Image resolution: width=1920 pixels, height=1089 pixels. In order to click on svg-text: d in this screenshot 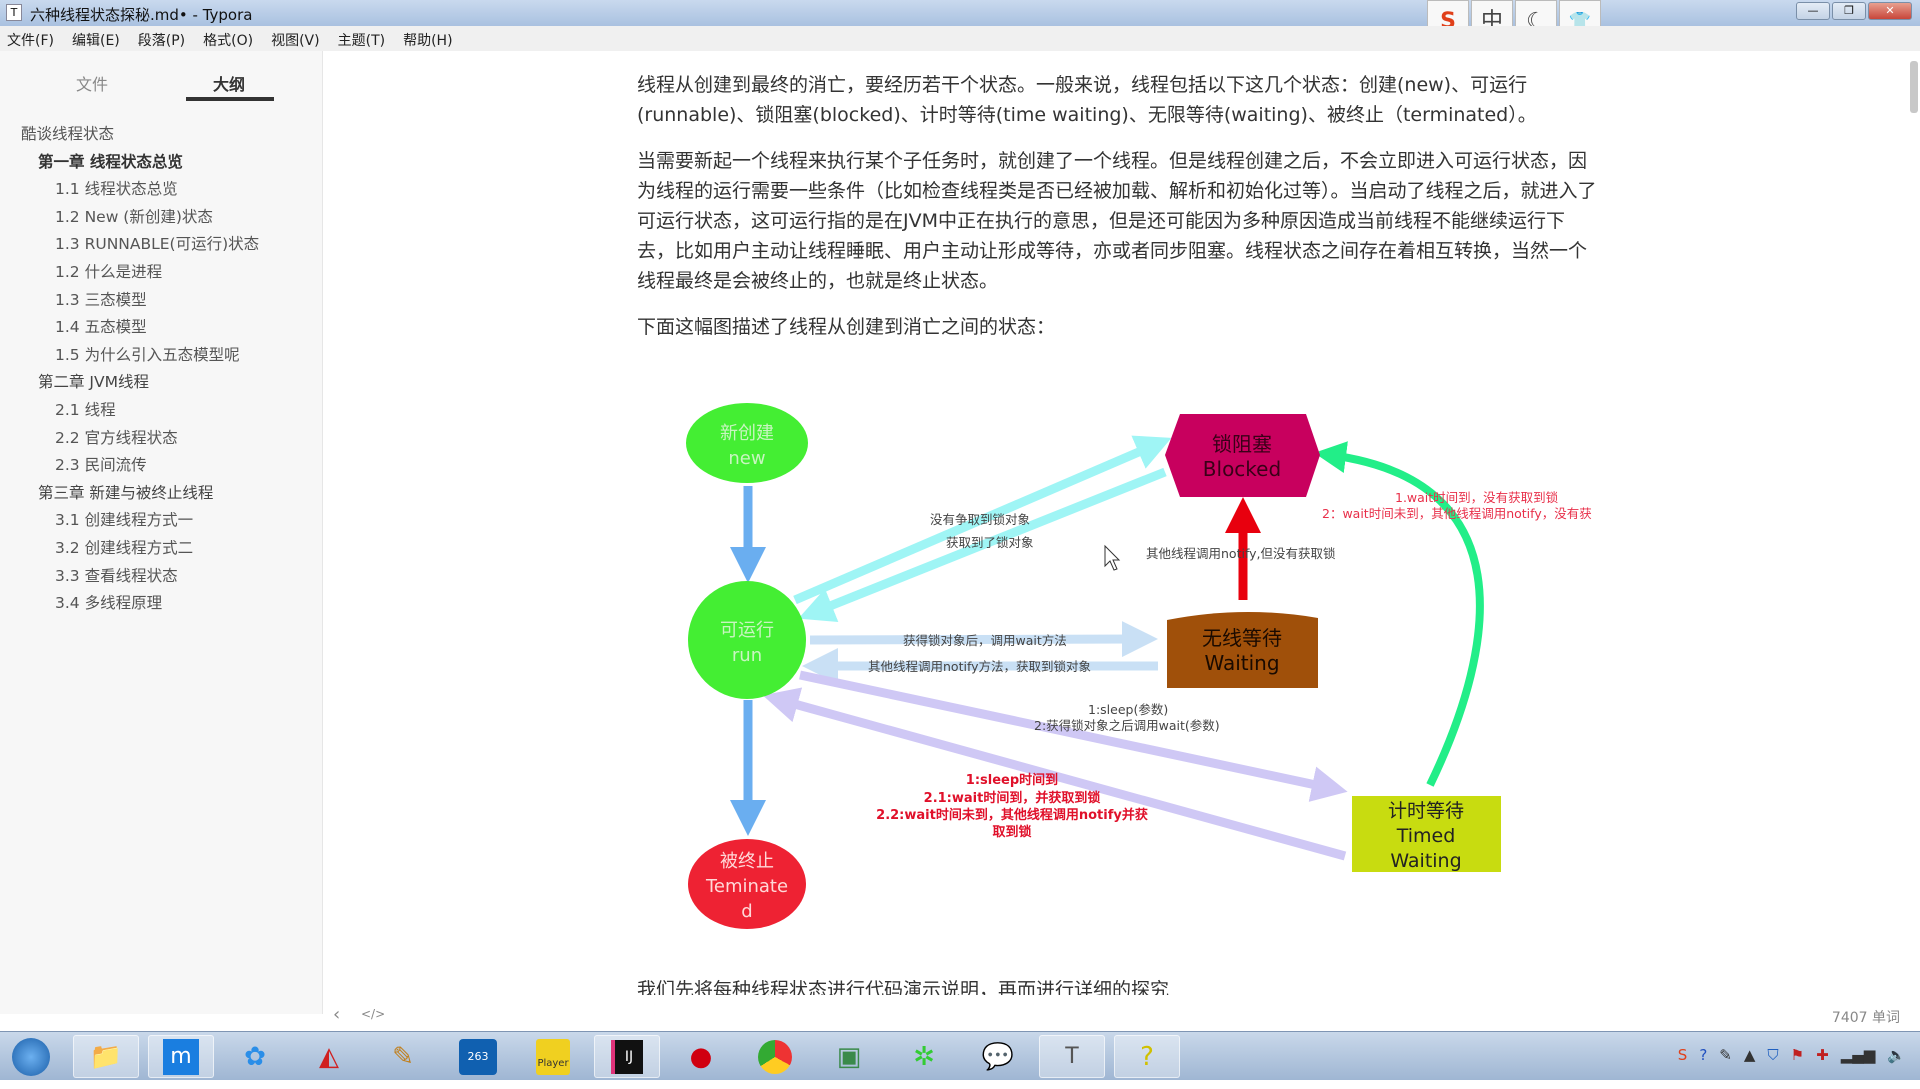, I will do `click(746, 911)`.